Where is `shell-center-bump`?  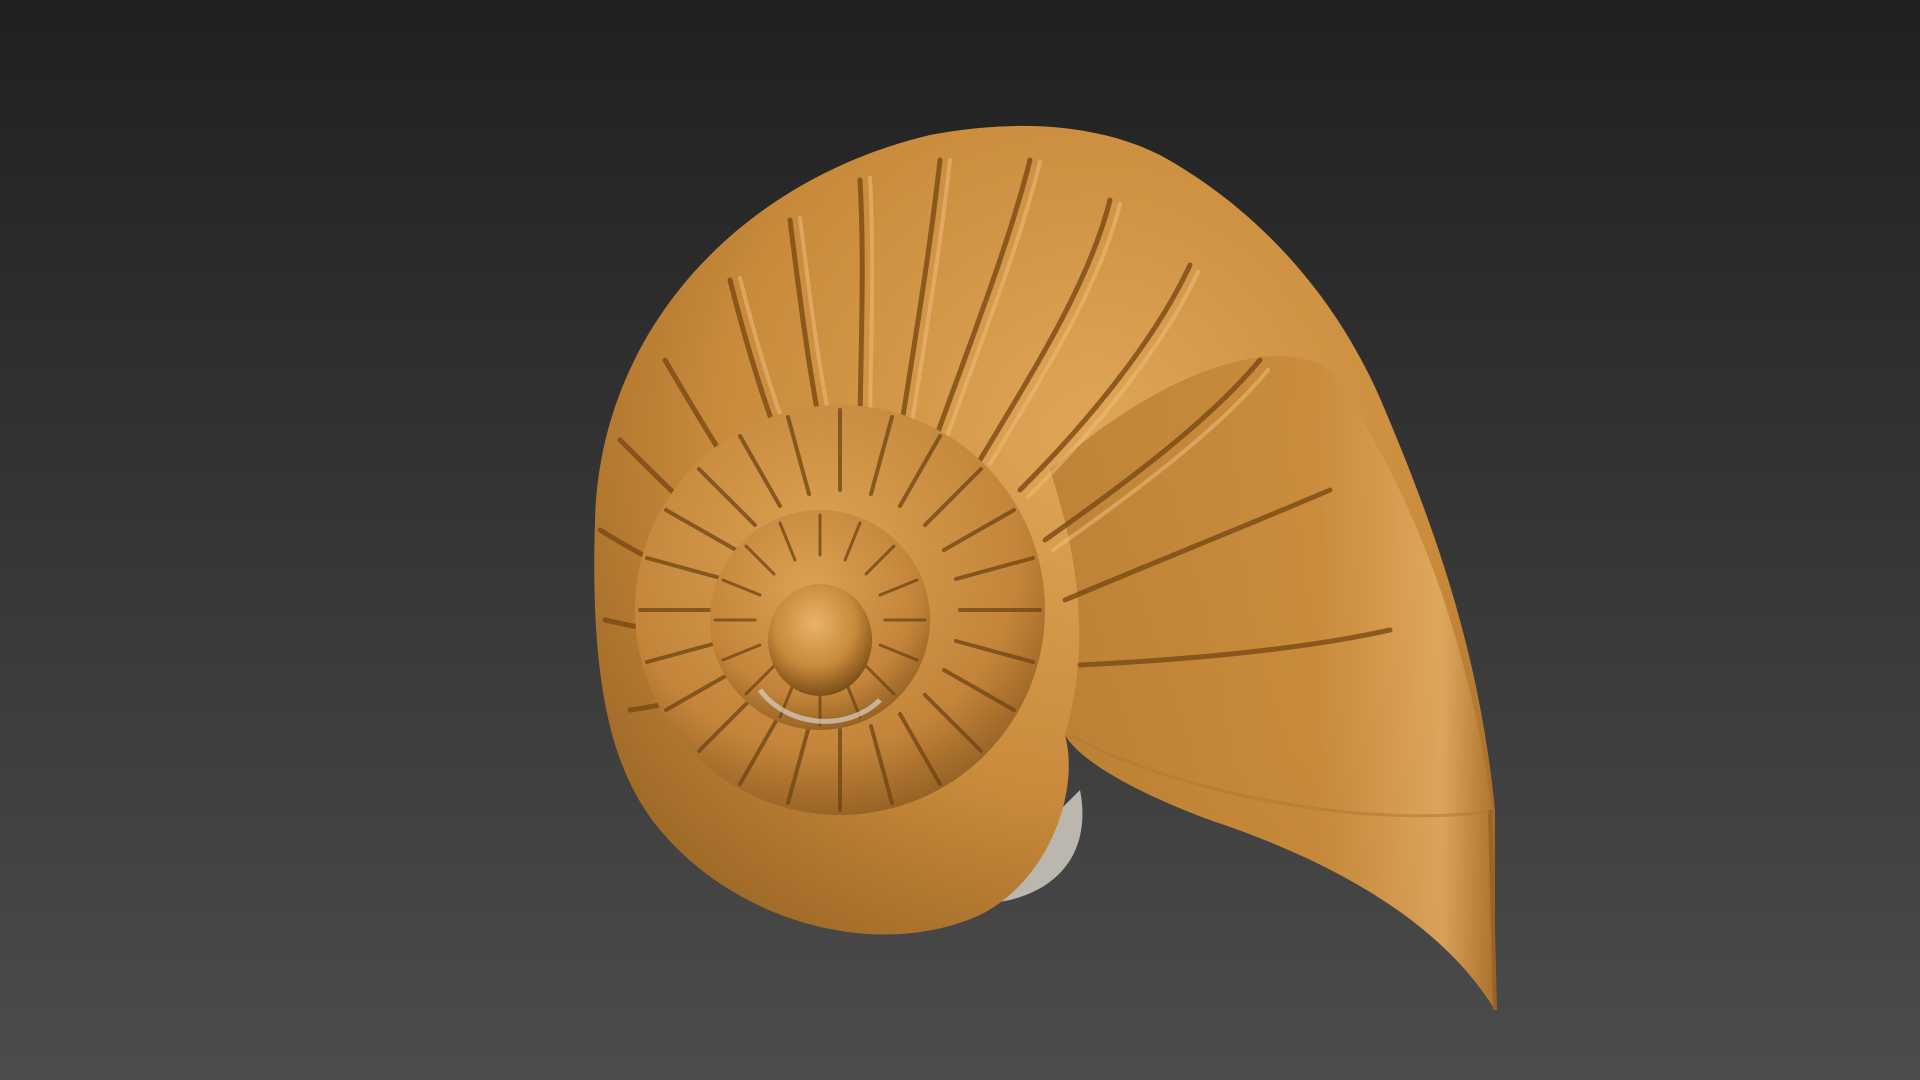
shell-center-bump is located at coordinates (820, 640).